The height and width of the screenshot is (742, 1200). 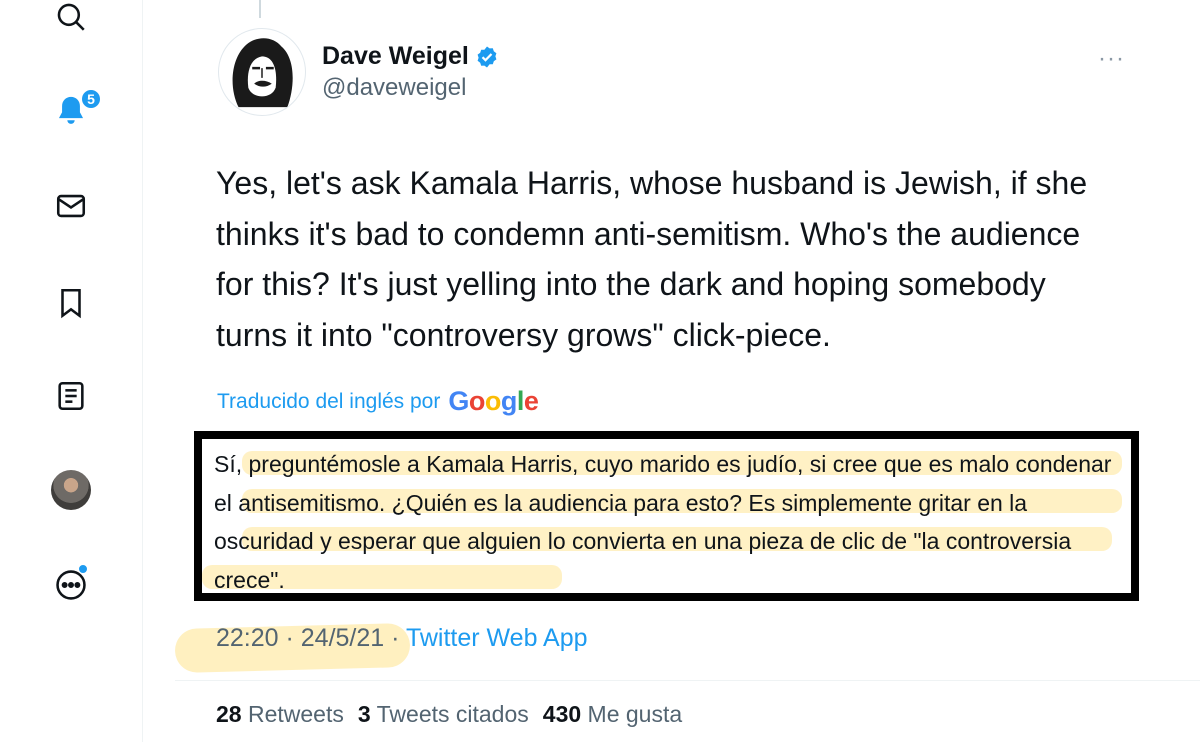 I want to click on lists-icon, so click(x=71, y=396).